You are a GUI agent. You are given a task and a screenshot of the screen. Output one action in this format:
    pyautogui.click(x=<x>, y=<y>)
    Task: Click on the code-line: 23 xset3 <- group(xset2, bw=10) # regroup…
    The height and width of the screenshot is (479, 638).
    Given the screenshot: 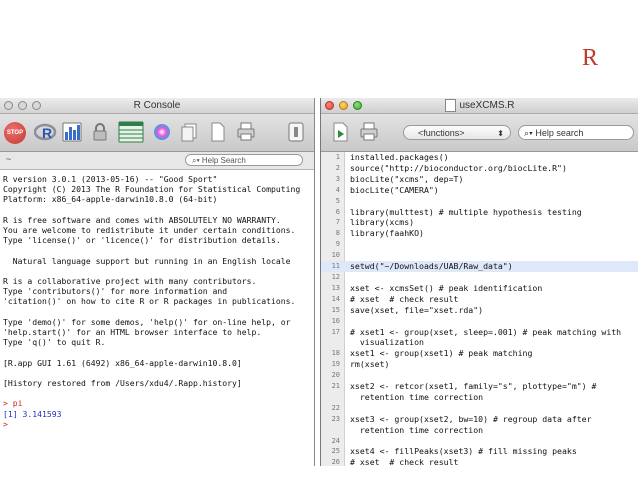 What is the action you would take?
    pyautogui.click(x=479, y=419)
    